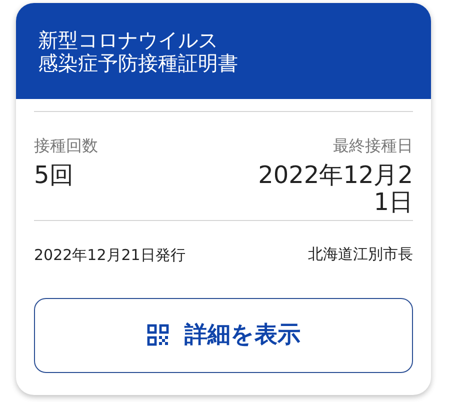 This screenshot has height=402, width=450. Describe the element at coordinates (138, 63) in the screenshot. I see `card-title: 感染症予防接種証明書` at that location.